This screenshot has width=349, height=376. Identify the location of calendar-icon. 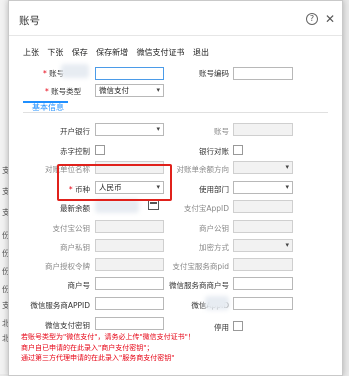
(153, 205).